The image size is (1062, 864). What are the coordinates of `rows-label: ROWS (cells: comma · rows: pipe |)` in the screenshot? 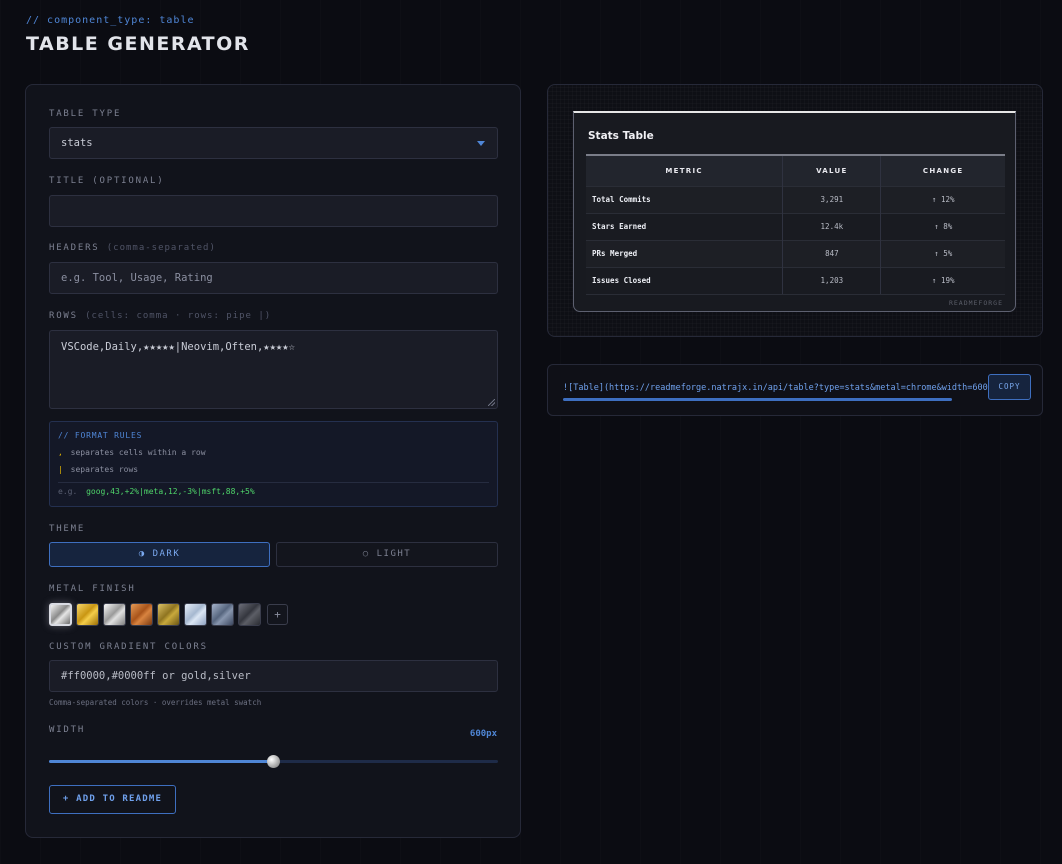 It's located at (160, 316).